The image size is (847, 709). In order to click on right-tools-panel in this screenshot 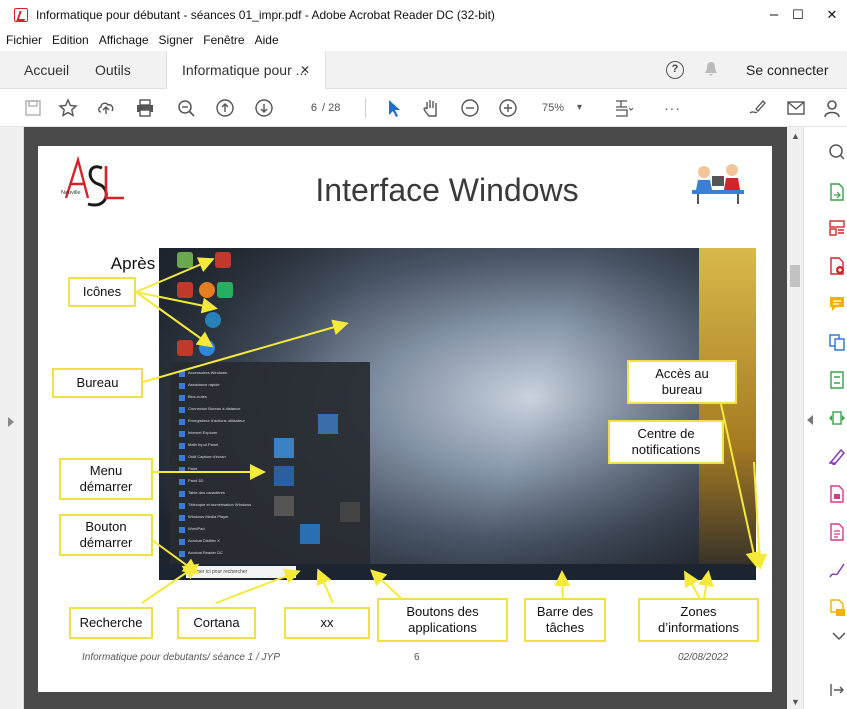, I will do `click(825, 418)`.